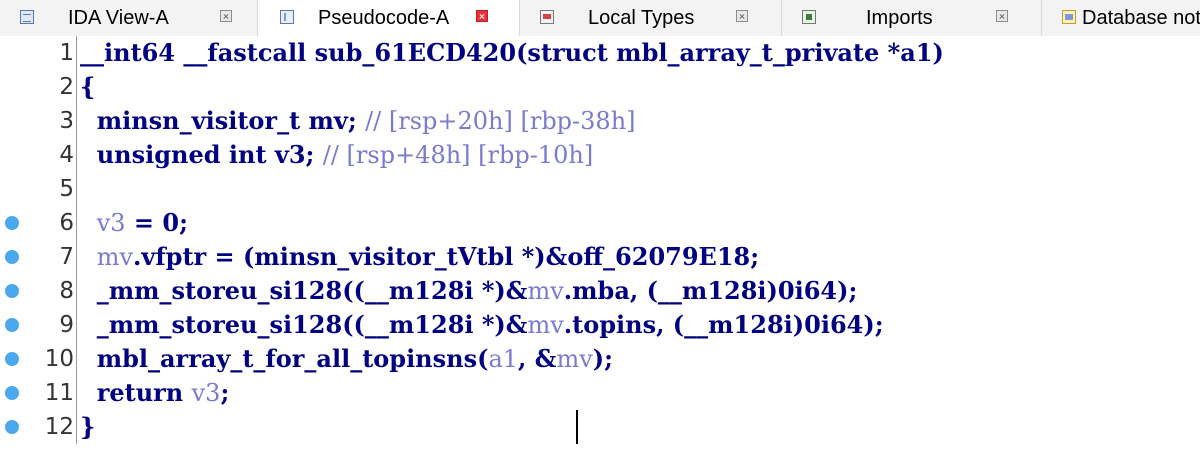  Describe the element at coordinates (59, 427) in the screenshot. I see `line-number: 12` at that location.